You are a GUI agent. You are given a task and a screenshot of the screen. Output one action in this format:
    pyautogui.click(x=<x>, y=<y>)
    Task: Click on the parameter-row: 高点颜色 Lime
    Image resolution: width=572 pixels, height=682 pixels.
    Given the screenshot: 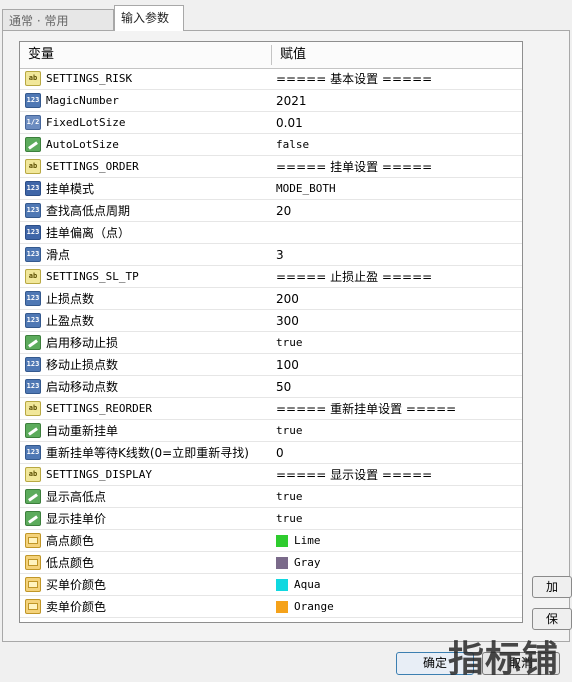 What is the action you would take?
    pyautogui.click(x=271, y=541)
    